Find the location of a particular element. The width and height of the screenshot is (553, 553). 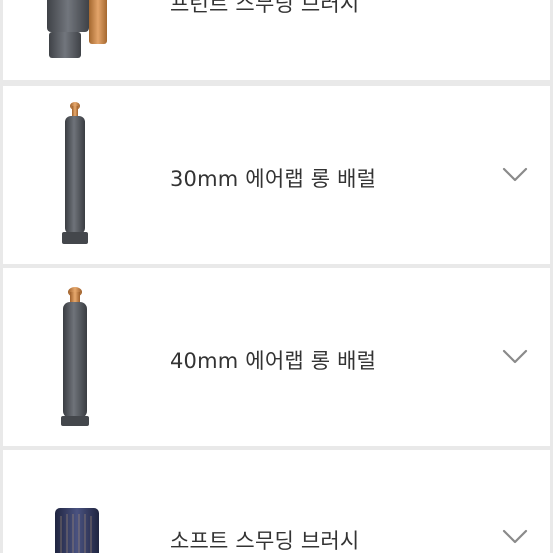

accessory-item-front-smoothing-brush: 프런트 스무딩 브러시 is located at coordinates (276, 40).